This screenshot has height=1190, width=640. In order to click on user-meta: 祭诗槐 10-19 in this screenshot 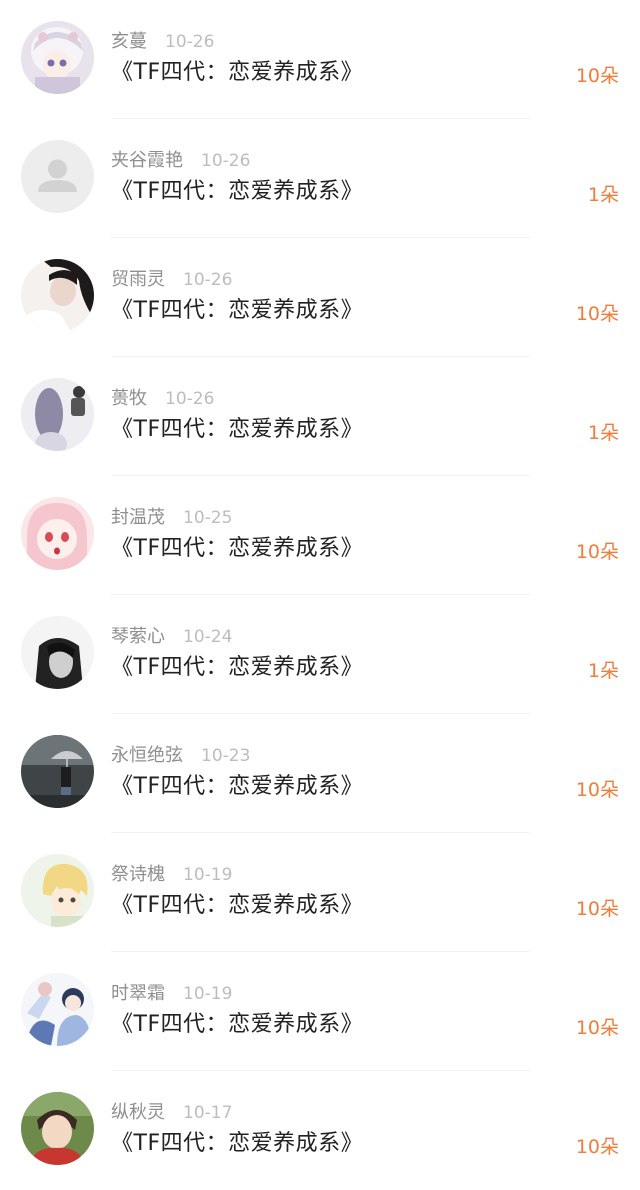, I will do `click(171, 875)`.